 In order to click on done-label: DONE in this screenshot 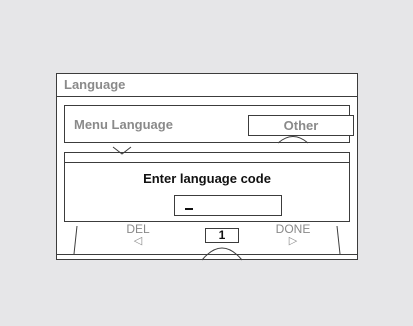, I will do `click(293, 229)`.